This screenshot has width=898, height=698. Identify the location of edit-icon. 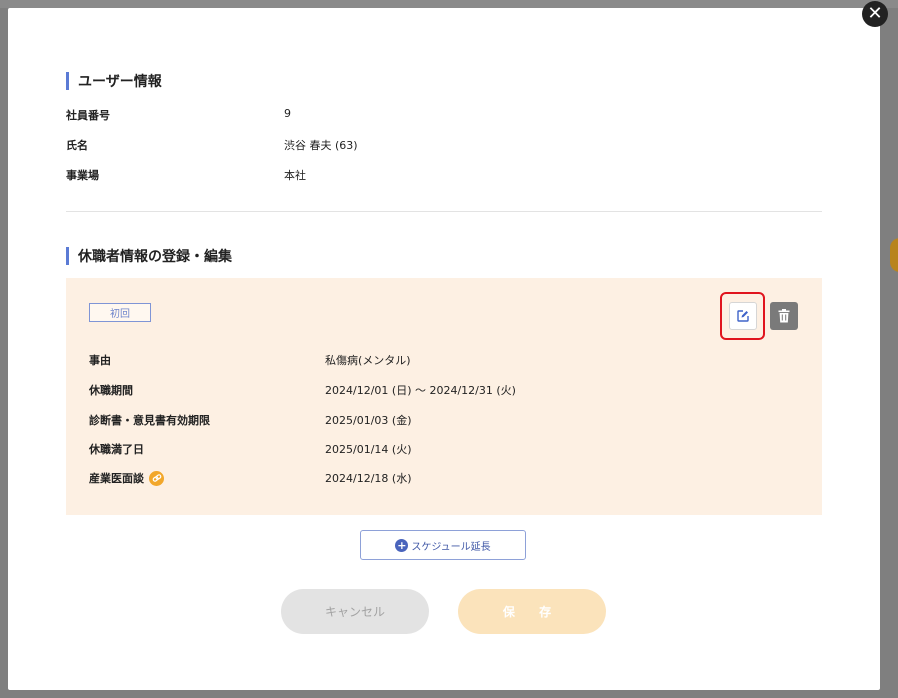
(743, 316).